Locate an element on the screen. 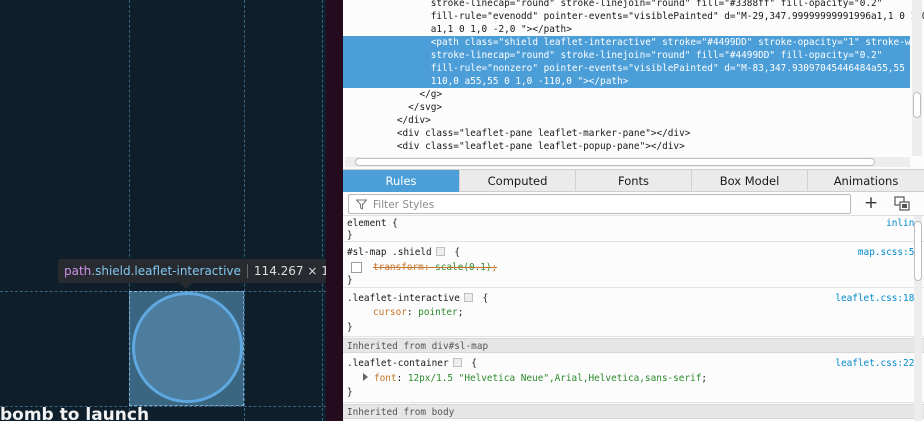 The width and height of the screenshot is (924, 421). rule-element: element { } inline is located at coordinates (633, 229).